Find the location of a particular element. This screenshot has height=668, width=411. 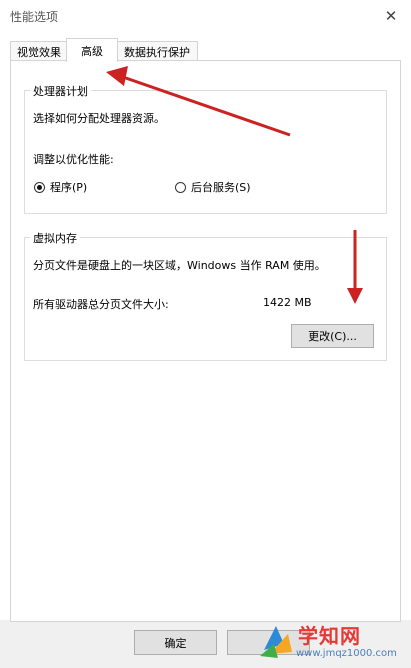

tab-dep: 数据执行保护 is located at coordinates (157, 51).